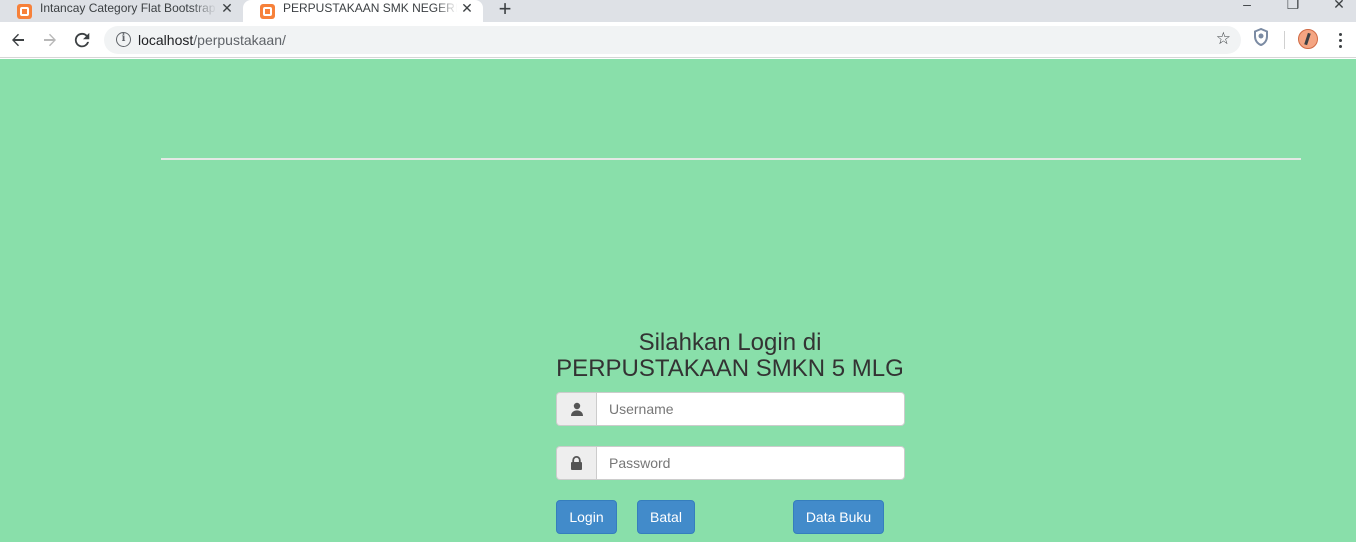 Image resolution: width=1356 pixels, height=542 pixels. I want to click on lock-icon, so click(576, 463).